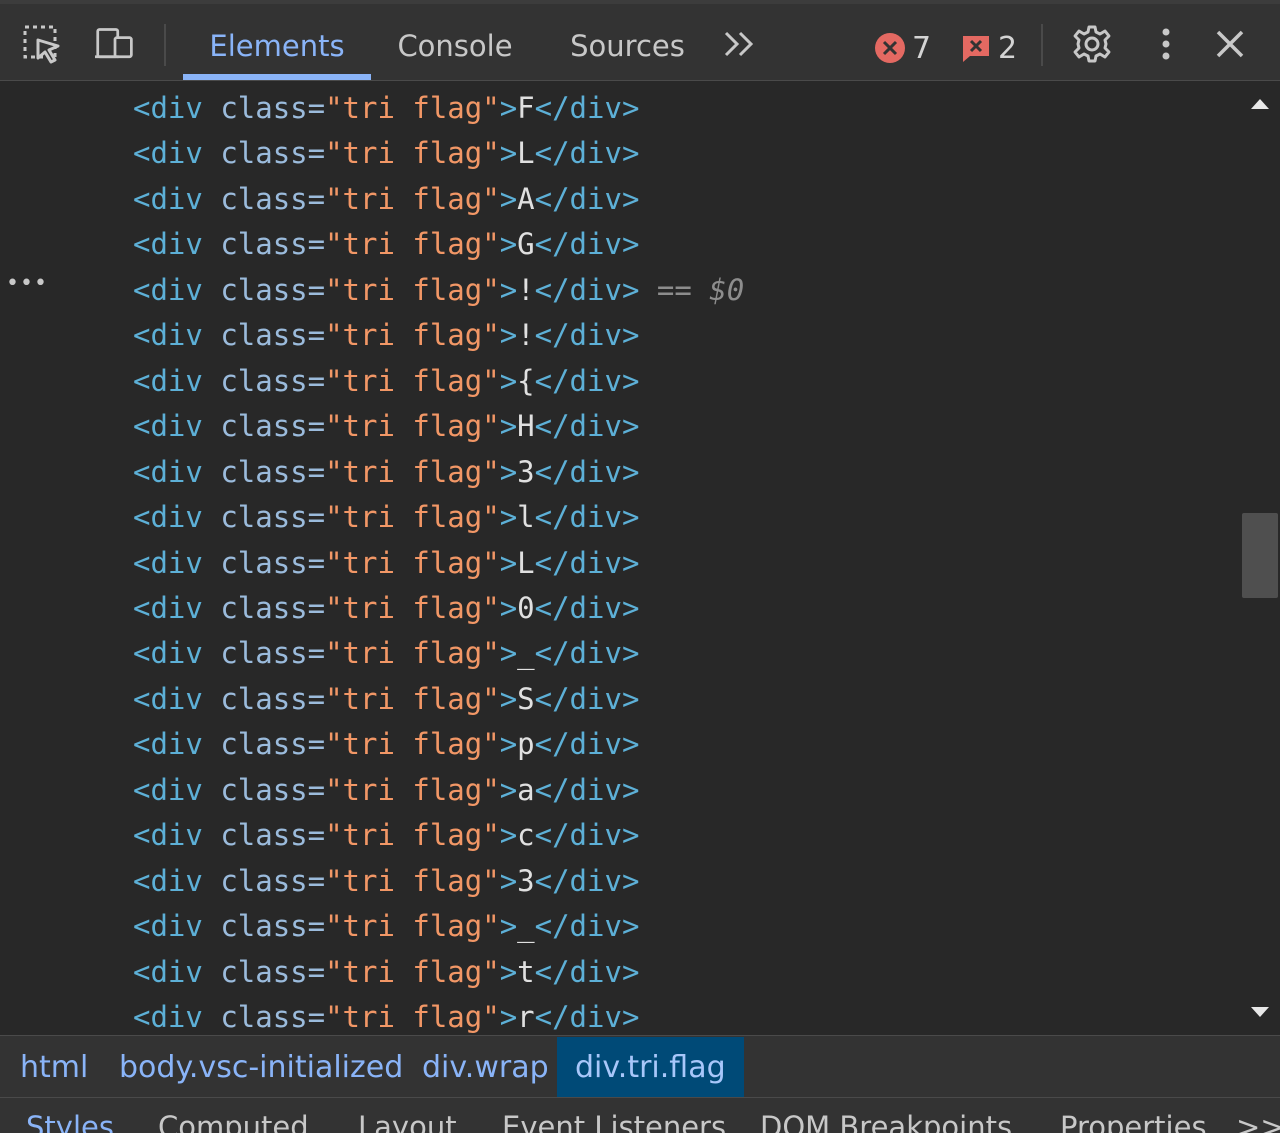  What do you see at coordinates (386, 244) in the screenshot?
I see `dom-node-line: <div class="tri flag">G</div>` at bounding box center [386, 244].